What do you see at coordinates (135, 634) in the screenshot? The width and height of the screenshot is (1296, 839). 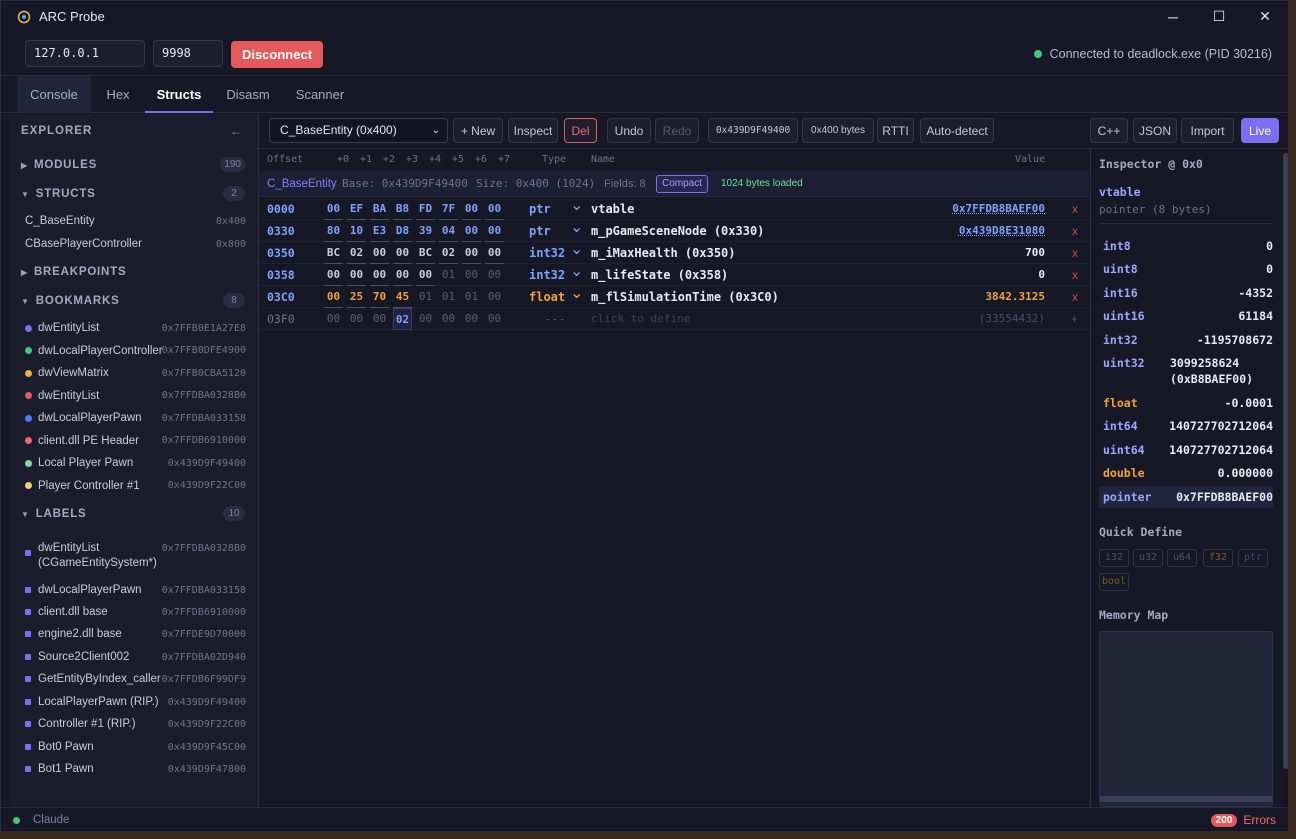 I see `label-item: engine2.dll base 0x7FFDE9D70000` at bounding box center [135, 634].